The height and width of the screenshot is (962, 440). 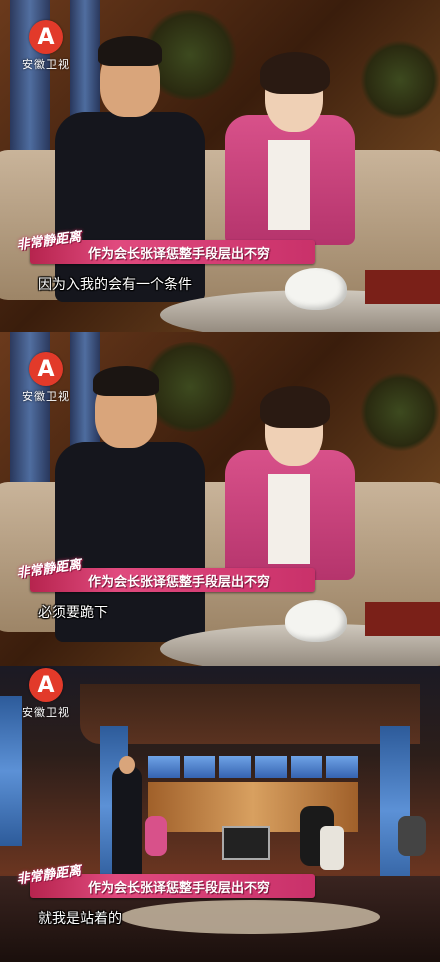 What do you see at coordinates (127, 765) in the screenshot?
I see `standing-man-head` at bounding box center [127, 765].